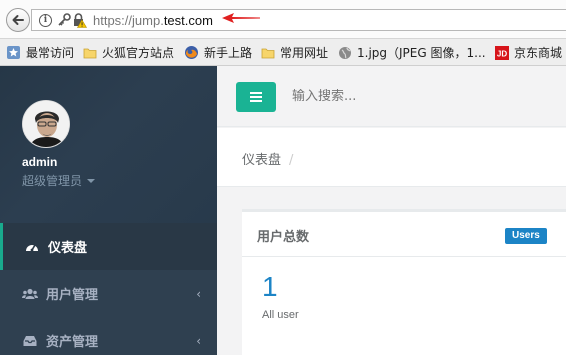 The image size is (566, 355). What do you see at coordinates (138, 53) in the screenshot?
I see `bookmark-label: 火狐官方站点` at bounding box center [138, 53].